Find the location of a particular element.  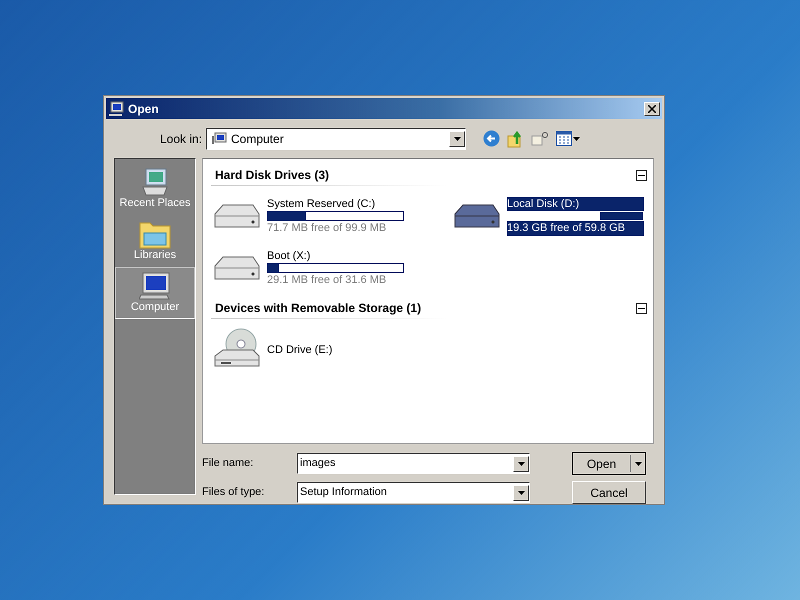

open-button: Open is located at coordinates (609, 463).